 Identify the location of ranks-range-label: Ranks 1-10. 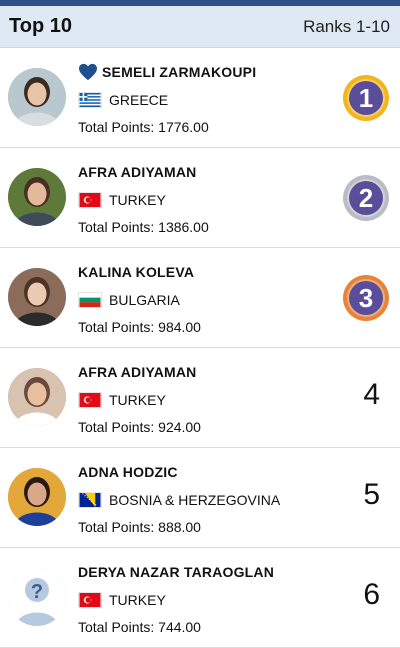
(346, 26).